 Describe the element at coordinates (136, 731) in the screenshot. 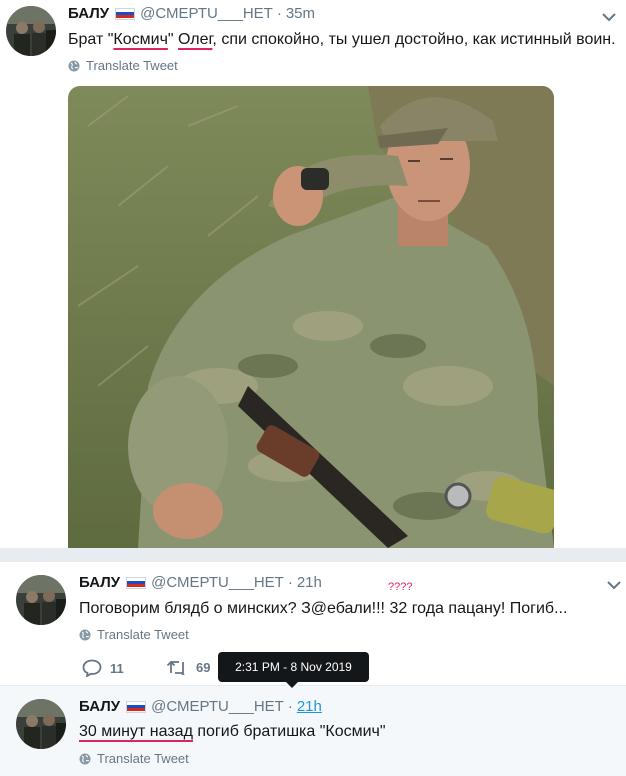

I see `underlined-text: 30 минут назад` at that location.